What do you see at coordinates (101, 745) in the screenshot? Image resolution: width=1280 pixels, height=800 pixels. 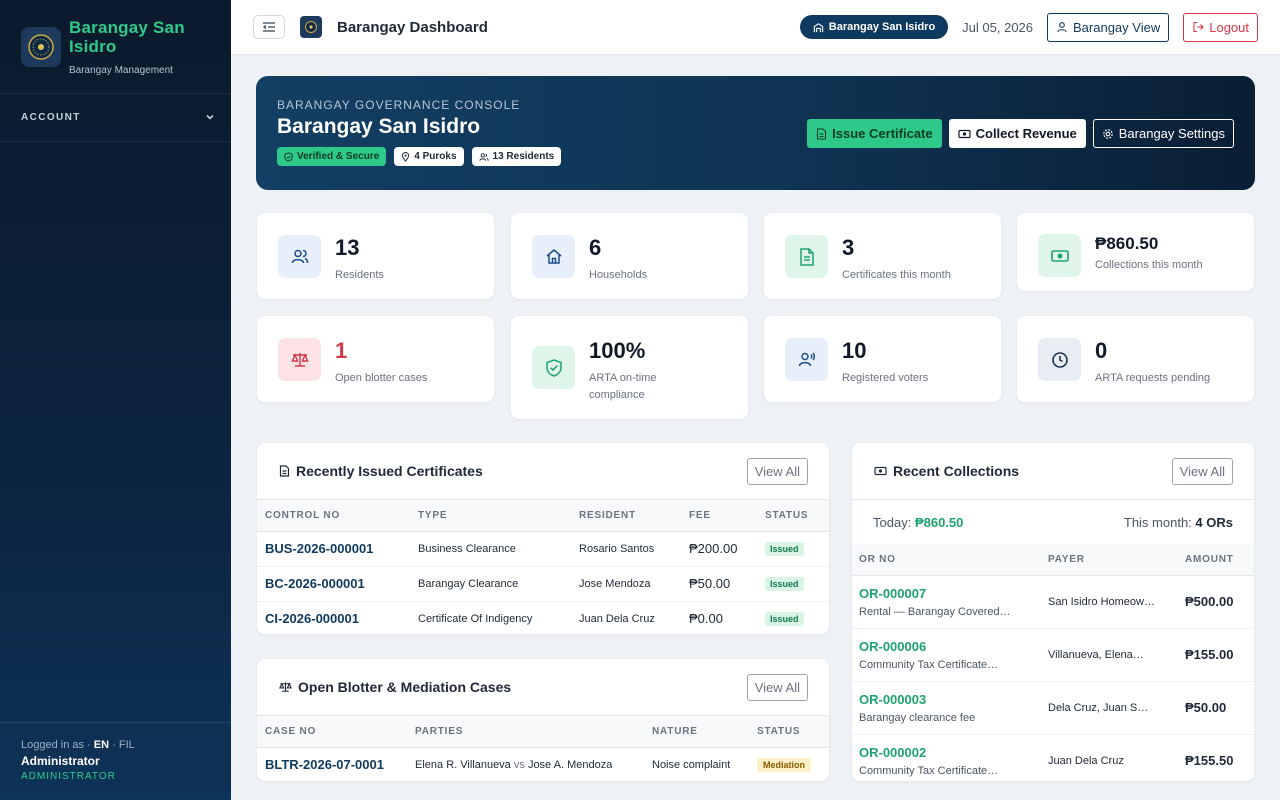 I see `lang-en: EN` at bounding box center [101, 745].